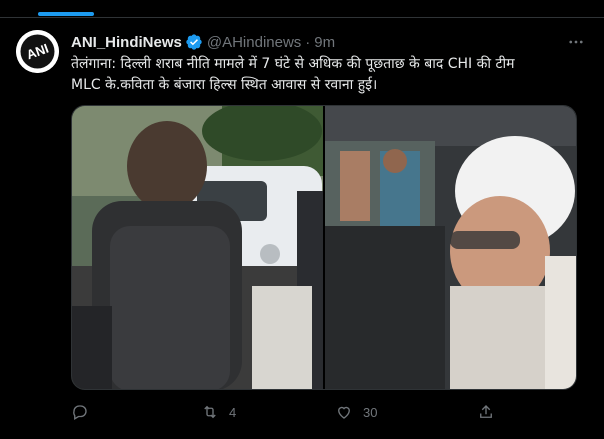 The image size is (604, 439). What do you see at coordinates (370, 412) in the screenshot?
I see `like-count: 30` at bounding box center [370, 412].